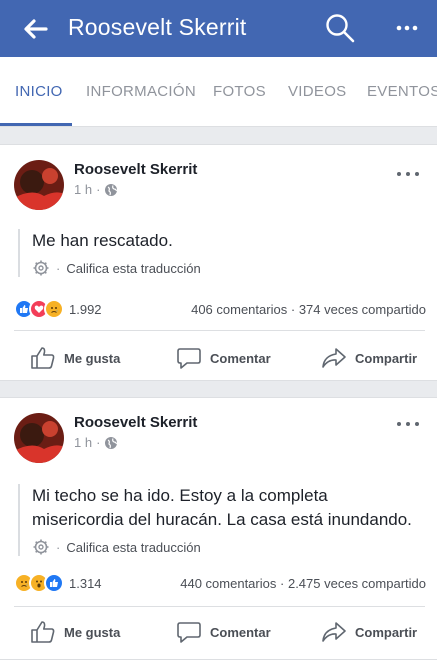 The height and width of the screenshot is (660, 437). I want to click on comment-count: 440 comentarios, so click(228, 583).